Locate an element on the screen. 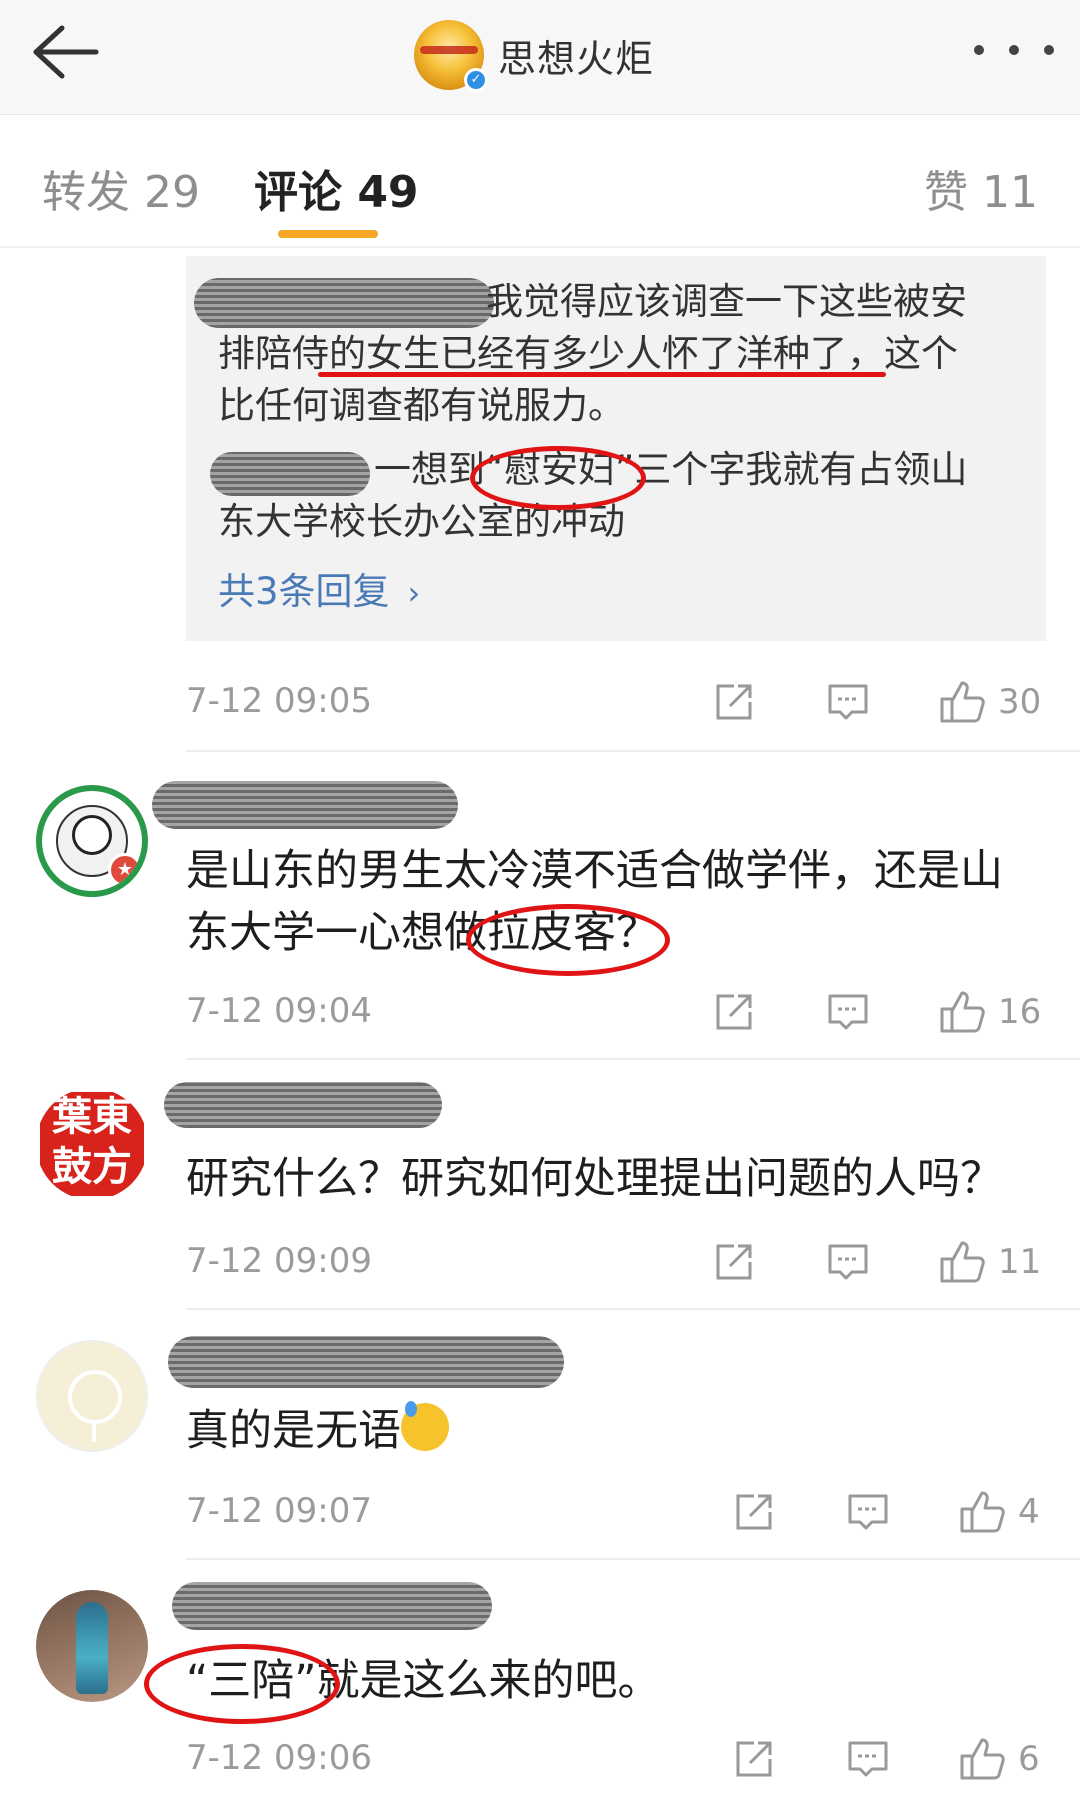  comment-meta: 7-12 09:06 6 is located at coordinates (540, 1760).